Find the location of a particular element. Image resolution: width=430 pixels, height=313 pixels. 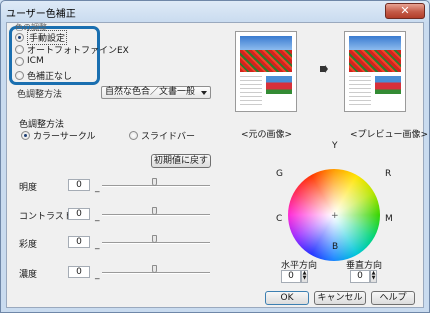

wheel-label-y: Y is located at coordinates (335, 146).